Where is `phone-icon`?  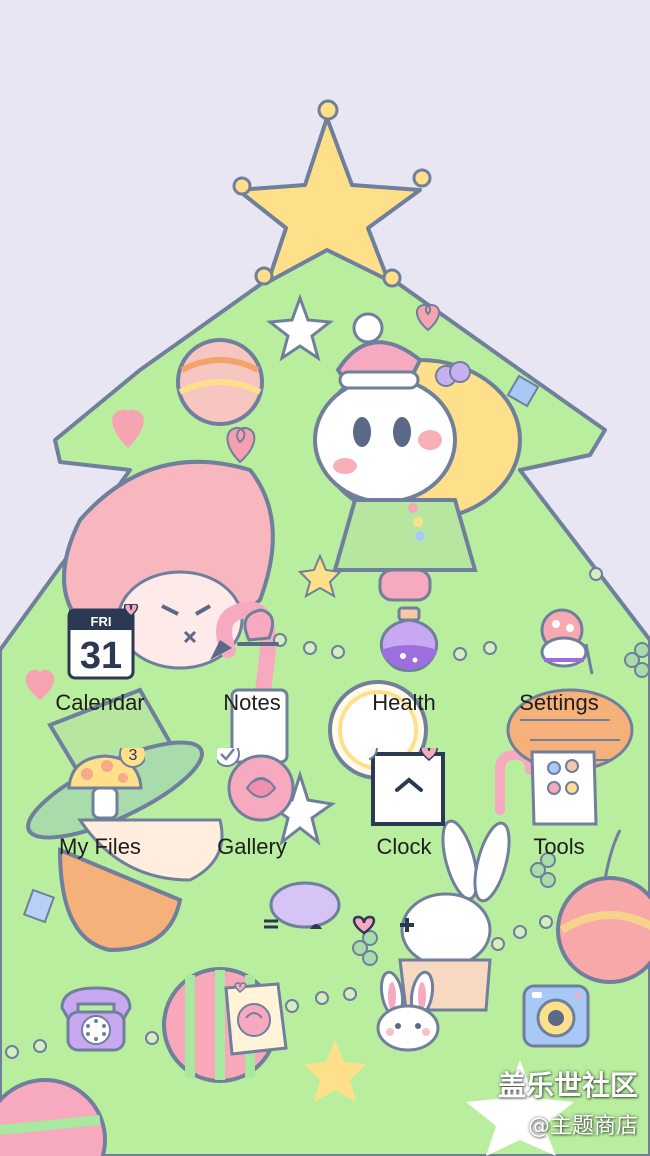 phone-icon is located at coordinates (96, 1019).